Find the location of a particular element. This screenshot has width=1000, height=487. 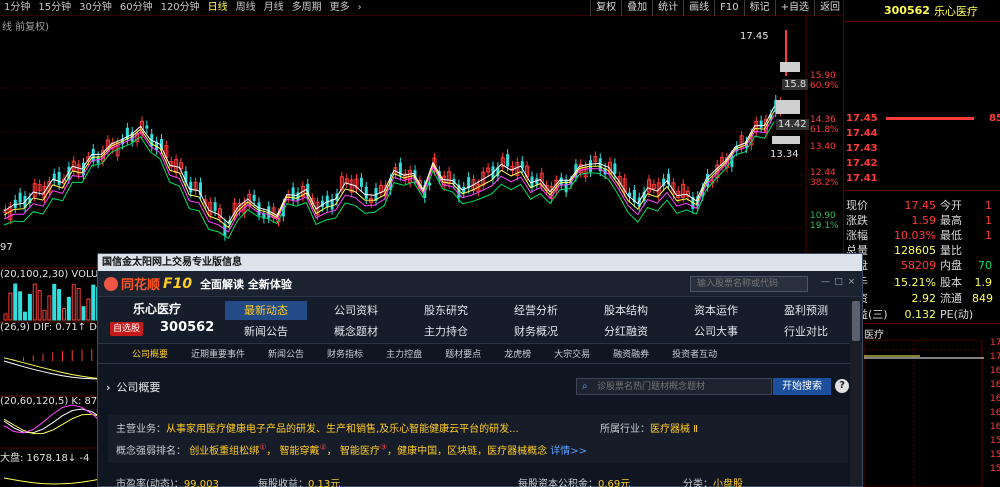

subtab-dragon-tiger: 龙虎榜 is located at coordinates (517, 353).